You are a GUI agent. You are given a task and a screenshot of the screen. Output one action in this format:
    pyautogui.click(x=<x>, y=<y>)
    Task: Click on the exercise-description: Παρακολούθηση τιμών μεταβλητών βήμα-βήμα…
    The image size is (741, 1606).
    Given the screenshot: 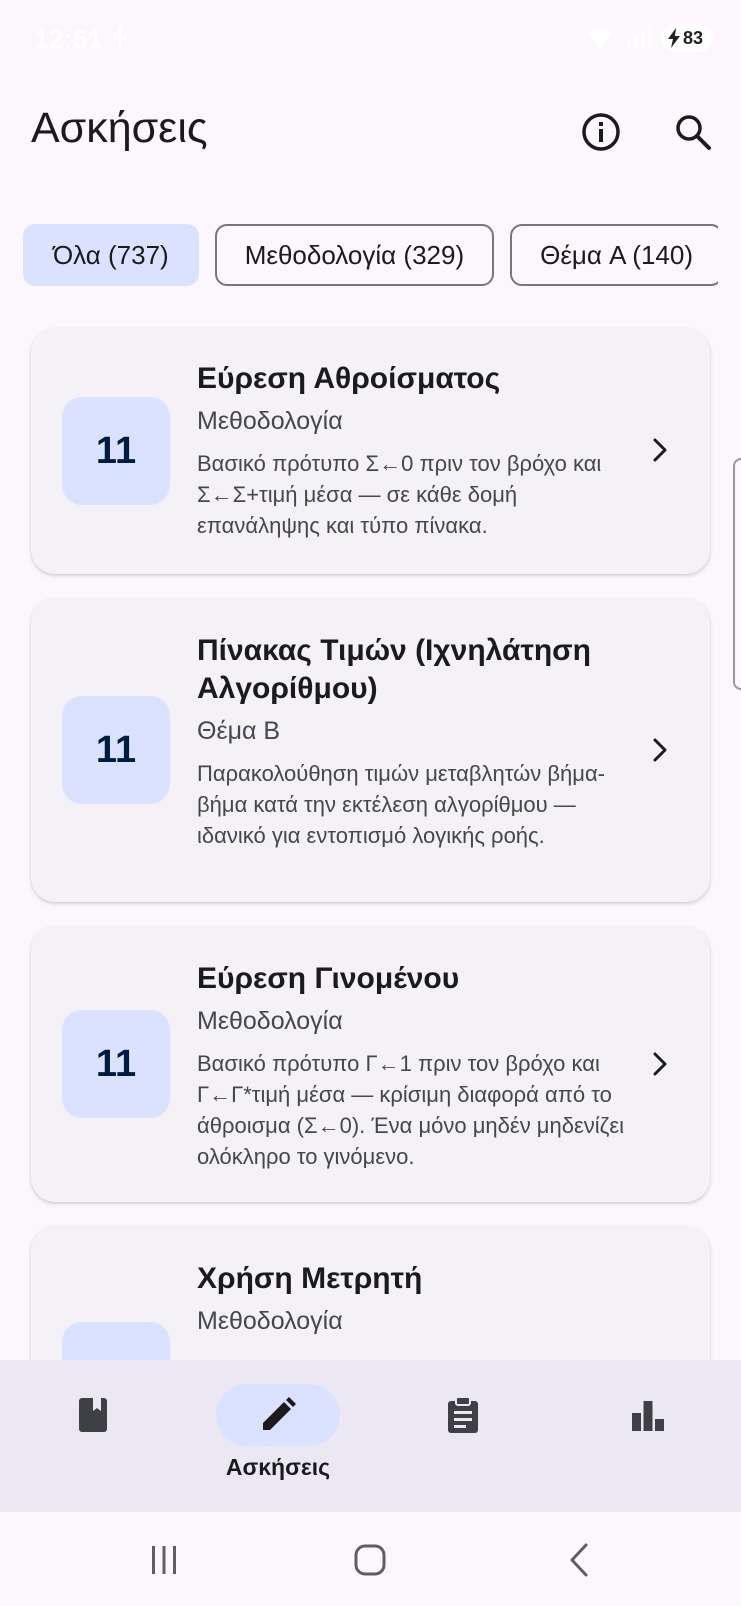 What is the action you would take?
    pyautogui.click(x=401, y=804)
    